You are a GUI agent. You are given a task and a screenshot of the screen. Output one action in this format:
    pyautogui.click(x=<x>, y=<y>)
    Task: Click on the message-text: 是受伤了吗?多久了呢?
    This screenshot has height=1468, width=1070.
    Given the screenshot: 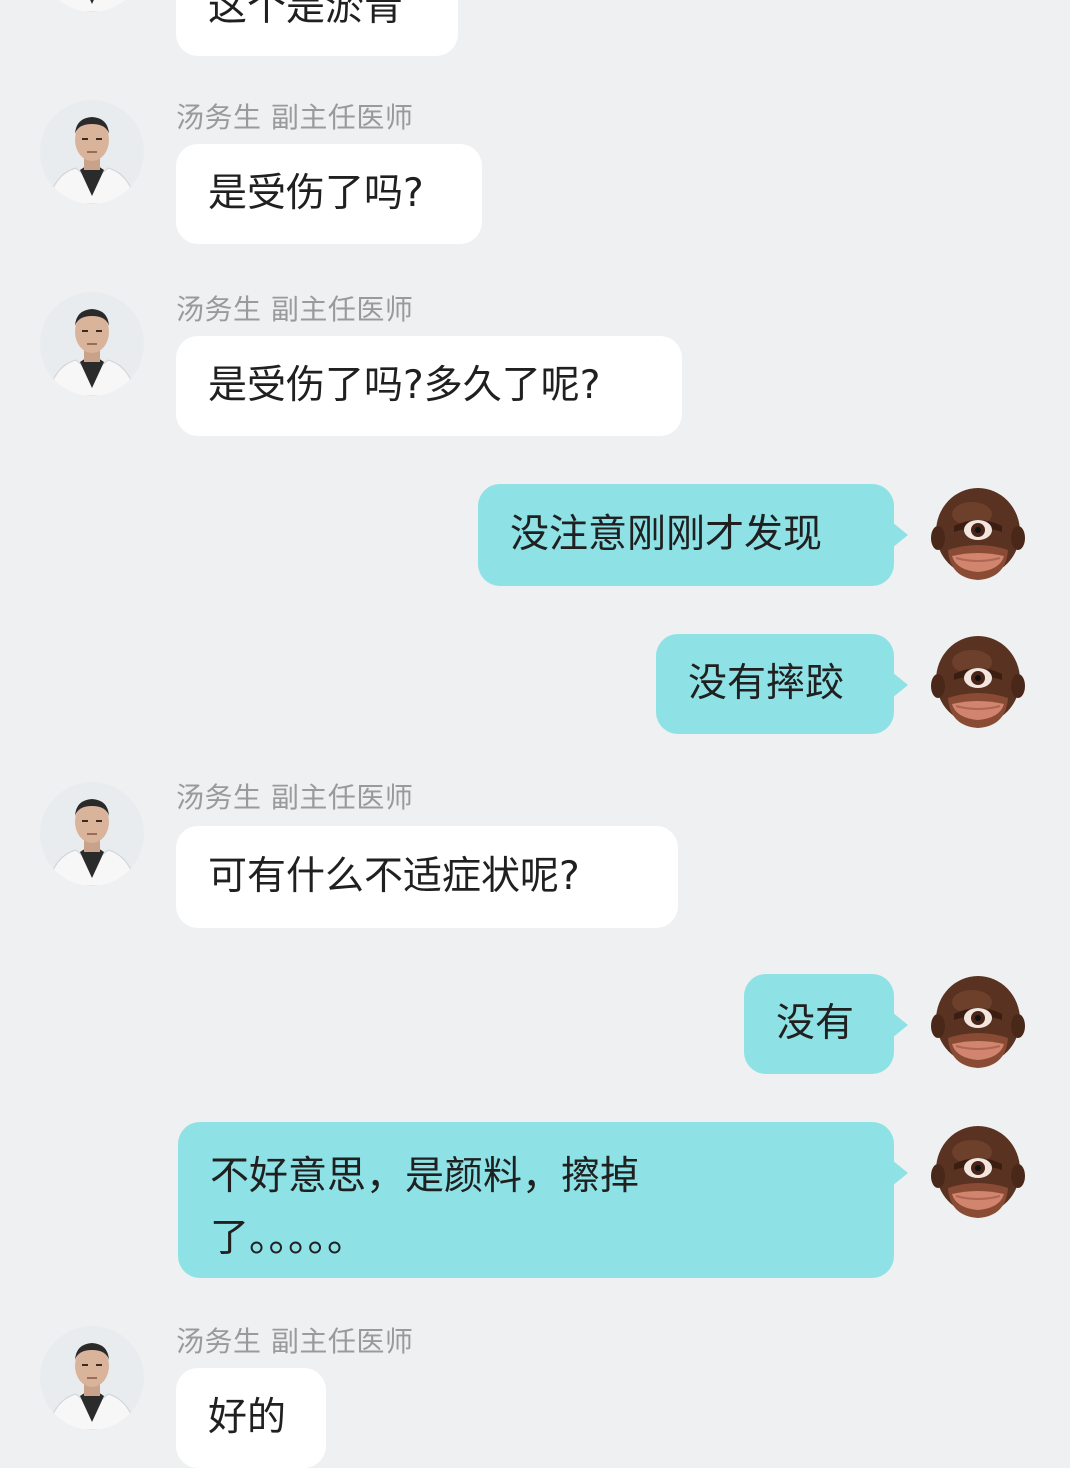 What is the action you would take?
    pyautogui.click(x=404, y=385)
    